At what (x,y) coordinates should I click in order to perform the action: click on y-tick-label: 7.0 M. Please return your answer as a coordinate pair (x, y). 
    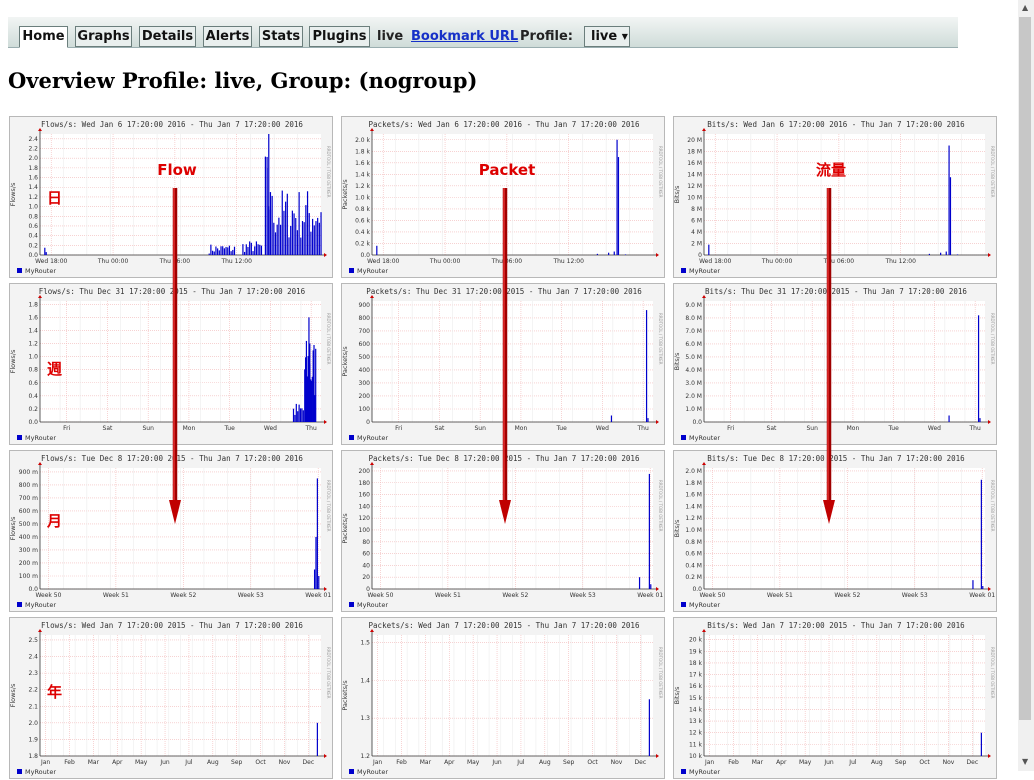
    Looking at the image, I should click on (693, 331).